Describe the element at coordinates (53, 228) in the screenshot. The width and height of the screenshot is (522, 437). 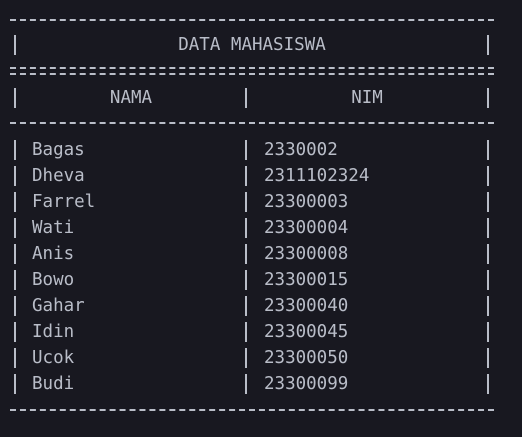
I see `cell-nama: Wati` at that location.